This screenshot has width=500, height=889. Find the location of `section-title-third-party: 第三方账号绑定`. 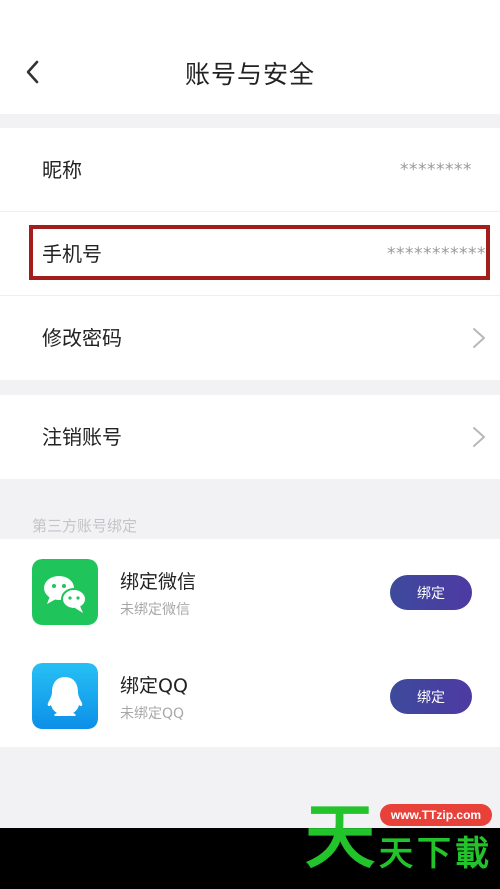

section-title-third-party: 第三方账号绑定 is located at coordinates (85, 526).